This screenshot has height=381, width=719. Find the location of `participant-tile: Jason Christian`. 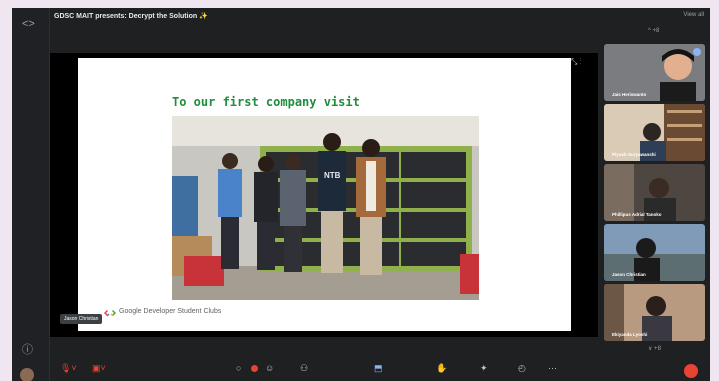

participant-tile: Jason Christian is located at coordinates (654, 252).